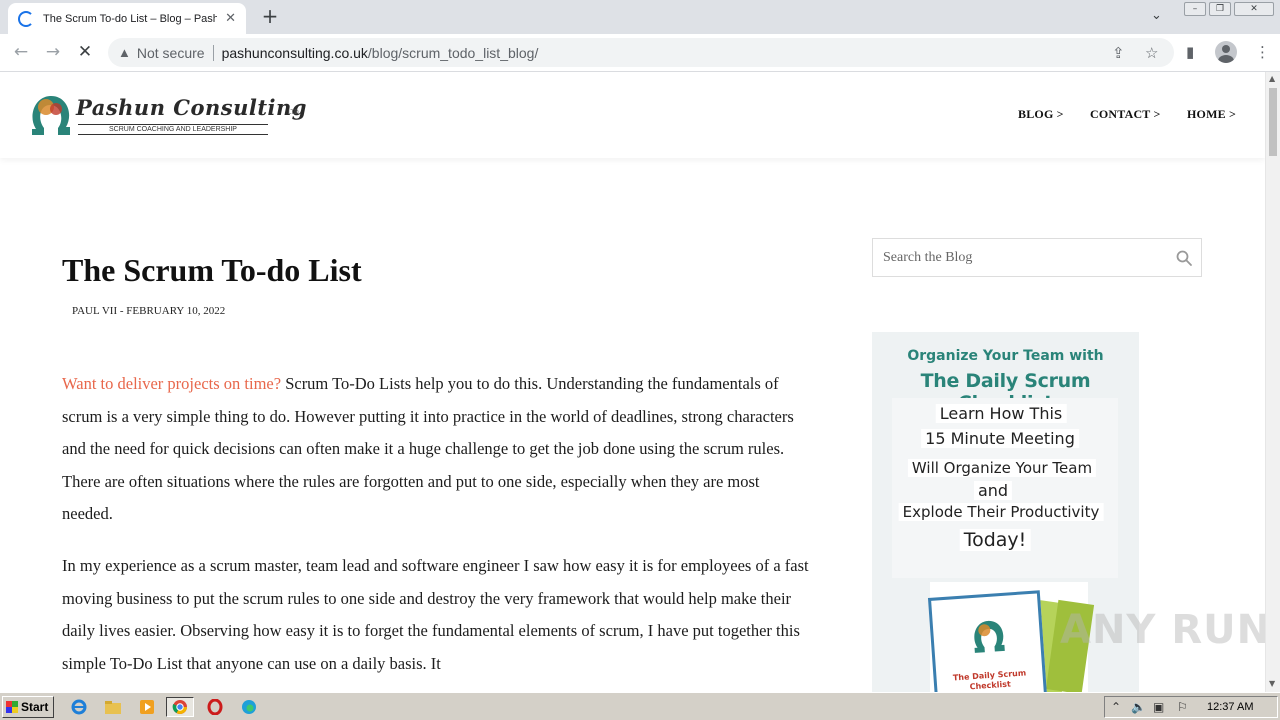 This screenshot has width=1280, height=720. Describe the element at coordinates (85, 52) in the screenshot. I see `stop-loading-button: ✕` at that location.